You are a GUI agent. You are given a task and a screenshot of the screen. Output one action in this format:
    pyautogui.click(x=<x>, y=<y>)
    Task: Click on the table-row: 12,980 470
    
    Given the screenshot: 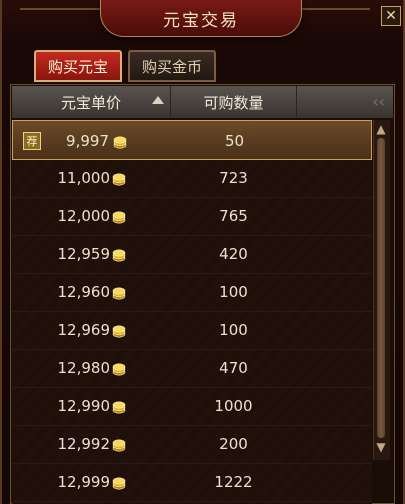 What is the action you would take?
    pyautogui.click(x=192, y=368)
    